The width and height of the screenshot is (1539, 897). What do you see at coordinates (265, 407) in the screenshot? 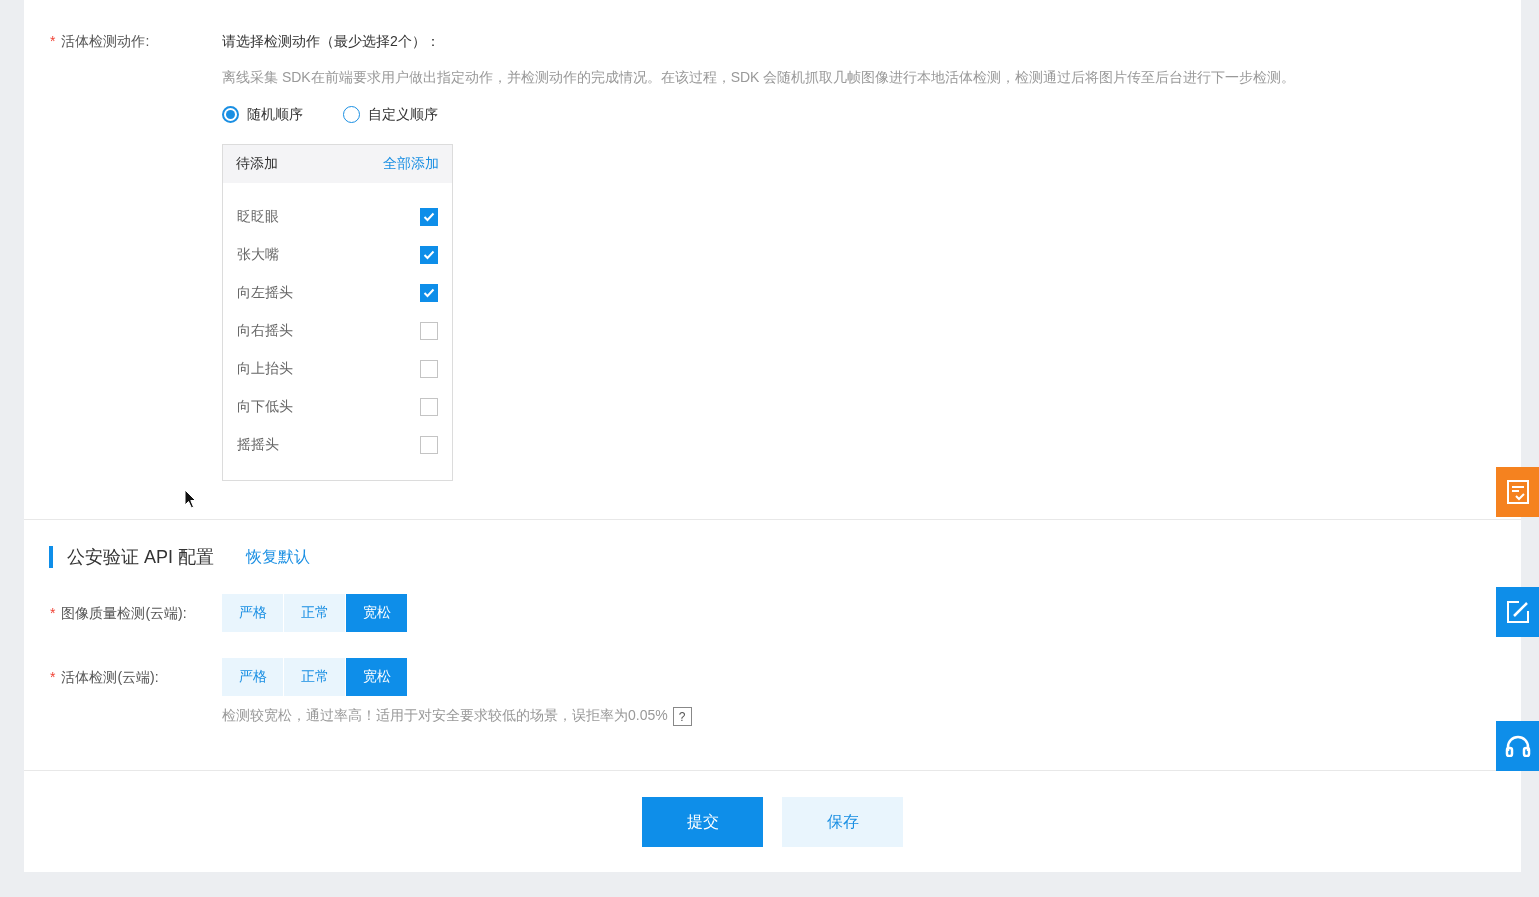
I see `action-label: 向下低头` at bounding box center [265, 407].